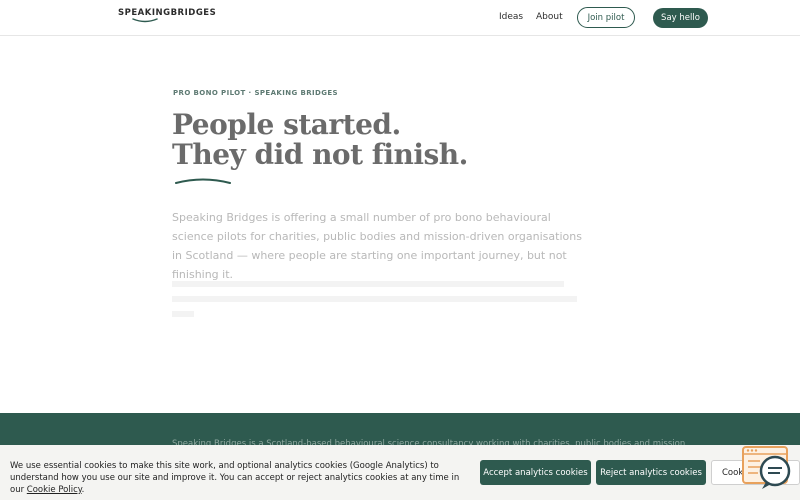 The height and width of the screenshot is (500, 800). Describe the element at coordinates (167, 18) in the screenshot. I see `site-logo: SPEAKINGBRIDGES` at that location.